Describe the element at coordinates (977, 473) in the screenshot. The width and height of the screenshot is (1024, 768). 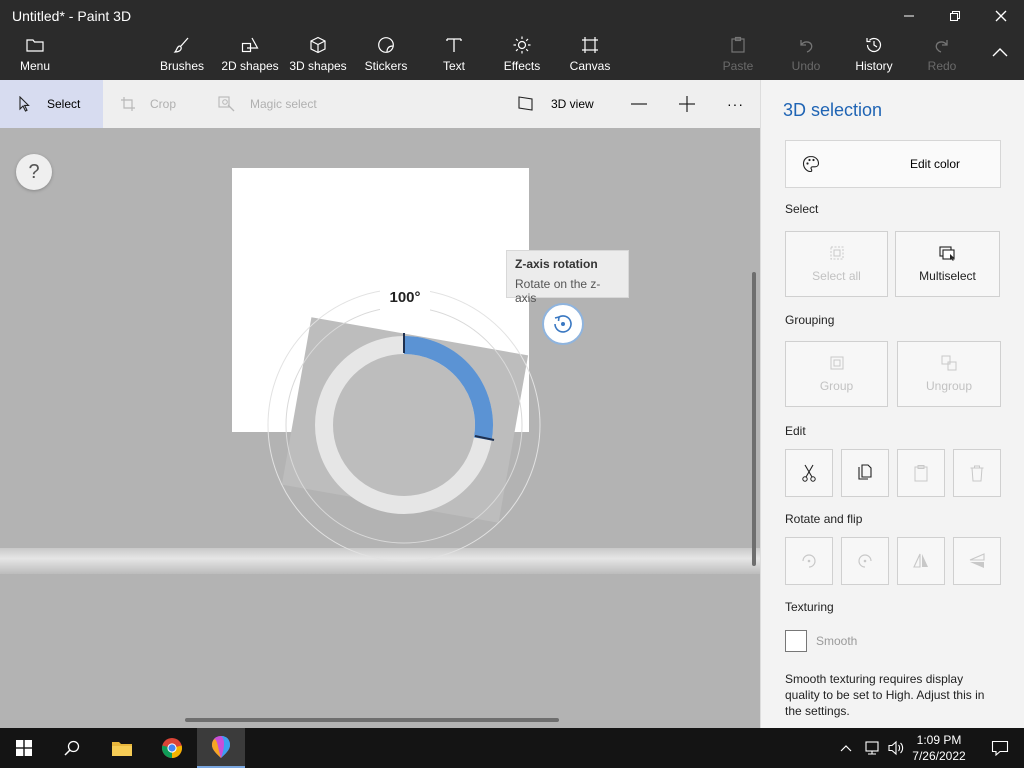
I see `delete-button` at that location.